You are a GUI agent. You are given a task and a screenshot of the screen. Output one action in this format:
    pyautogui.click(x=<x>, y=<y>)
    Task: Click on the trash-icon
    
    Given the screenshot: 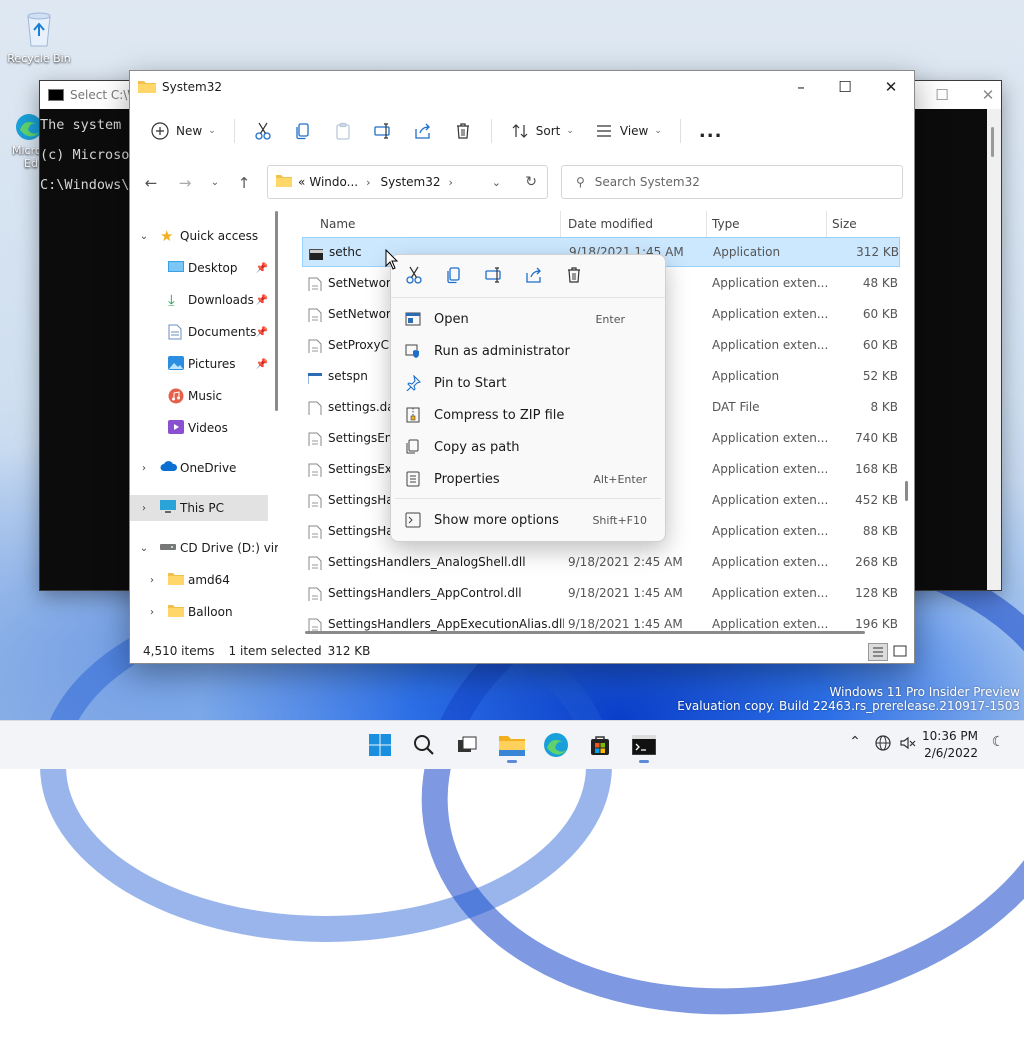 What is the action you would take?
    pyautogui.click(x=575, y=276)
    